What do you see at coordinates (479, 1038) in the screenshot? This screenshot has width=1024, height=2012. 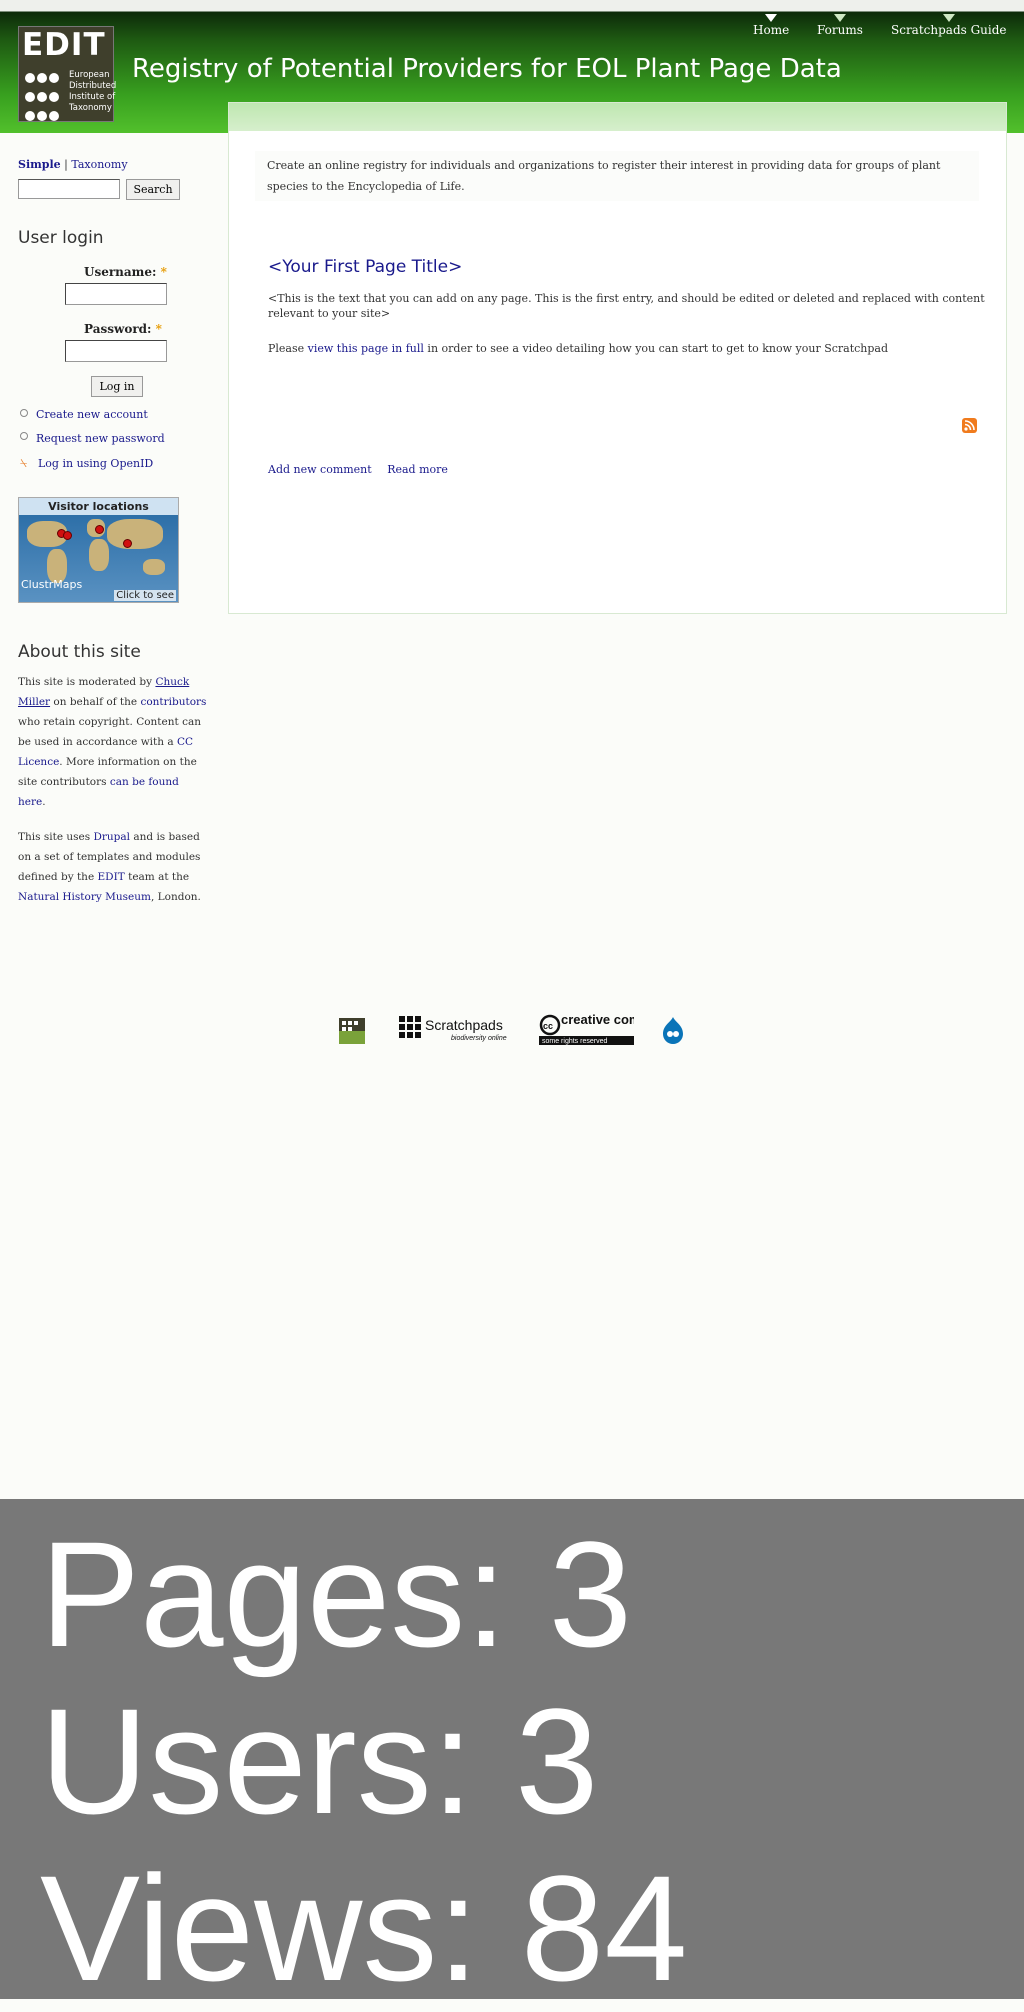 I see `svg-text: biodiversity online` at bounding box center [479, 1038].